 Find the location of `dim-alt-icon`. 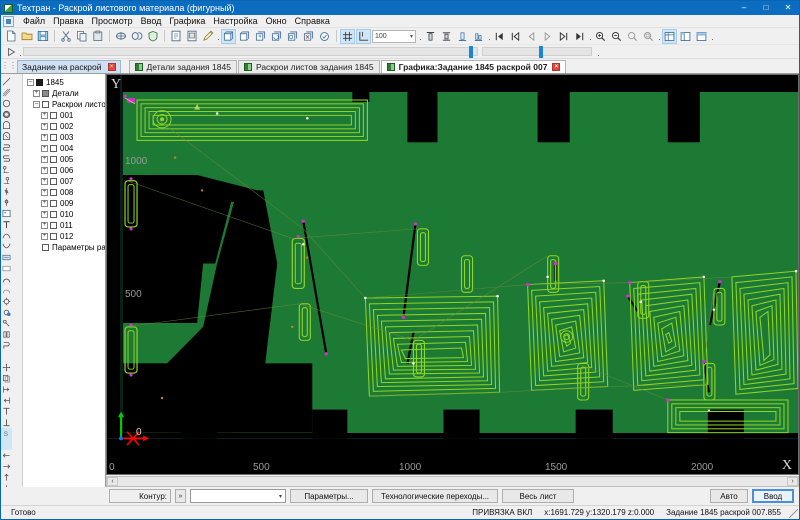

dim-alt-icon is located at coordinates (6, 180).